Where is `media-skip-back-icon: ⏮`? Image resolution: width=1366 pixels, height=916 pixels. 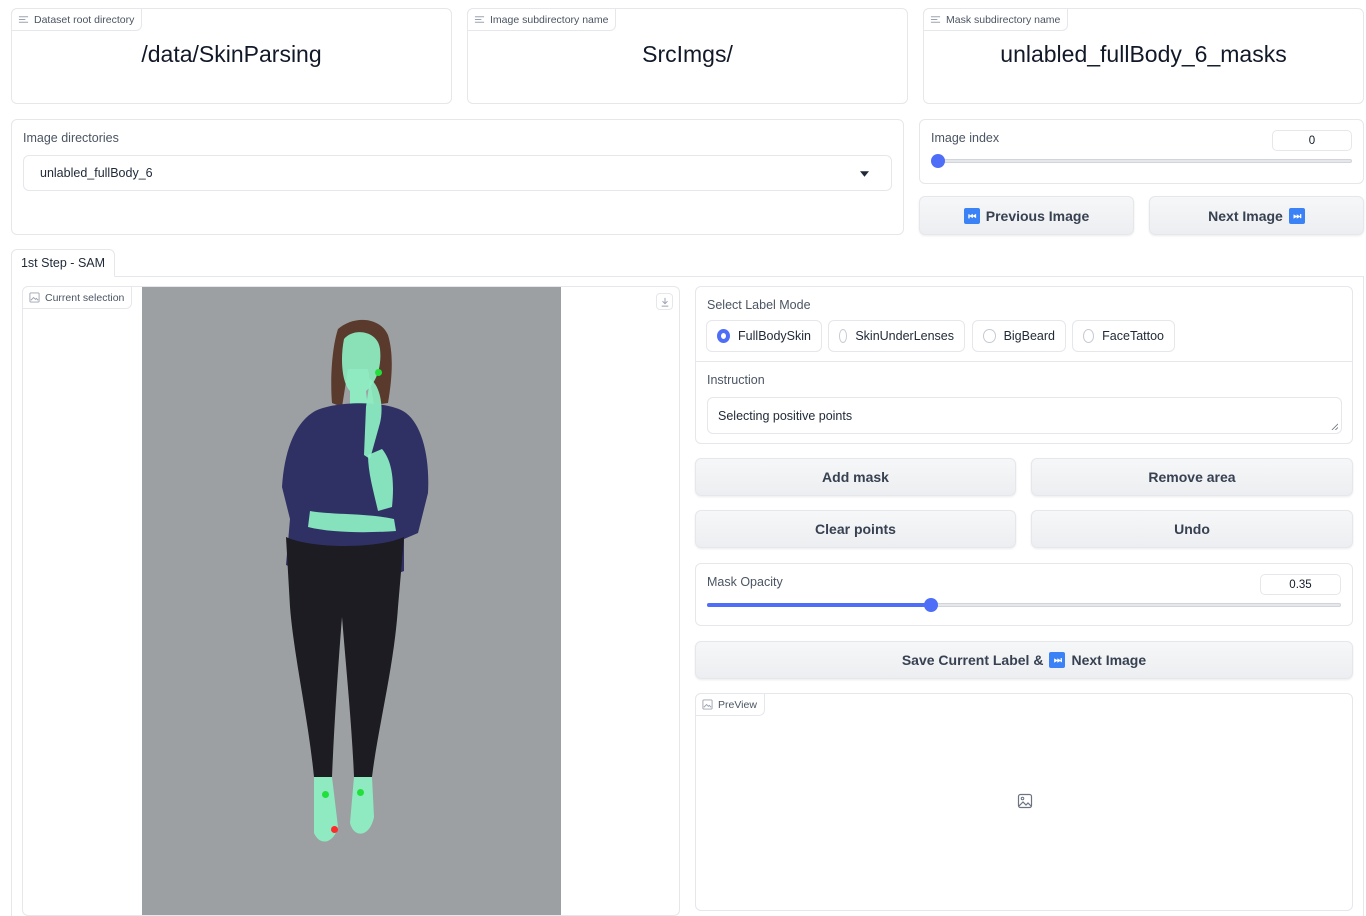
media-skip-back-icon: ⏮ is located at coordinates (971, 215).